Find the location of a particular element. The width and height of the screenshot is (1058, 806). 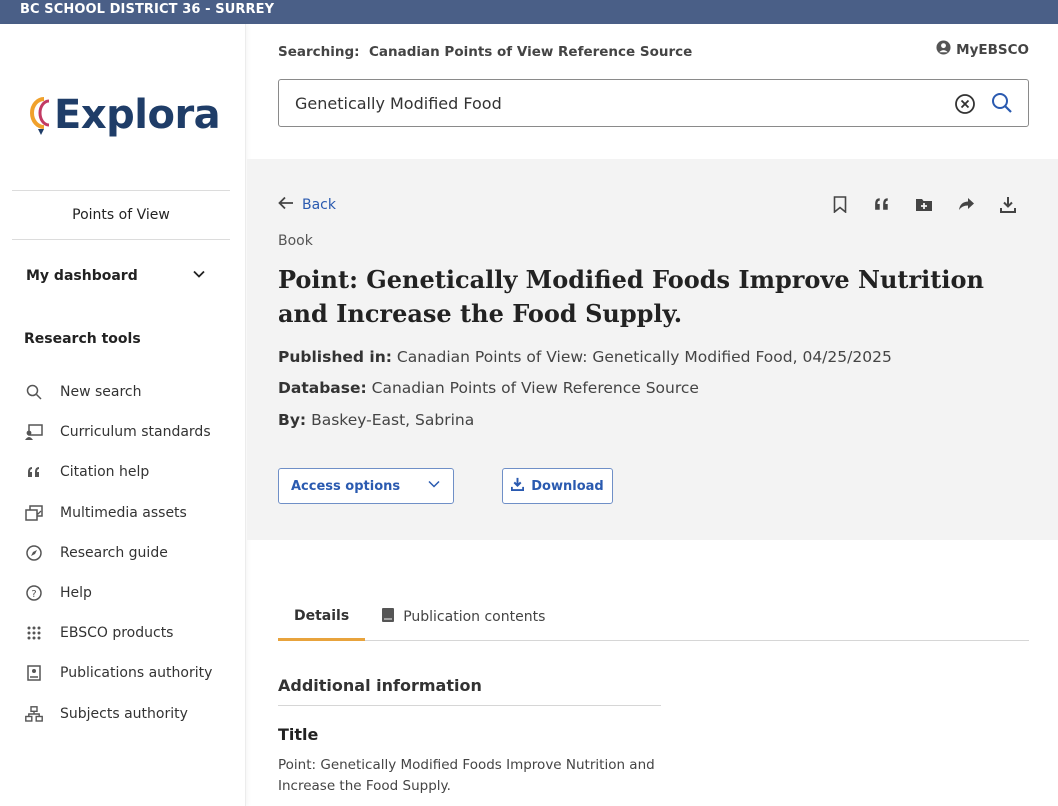

tool-citation-help: Citation help is located at coordinates (118, 472).